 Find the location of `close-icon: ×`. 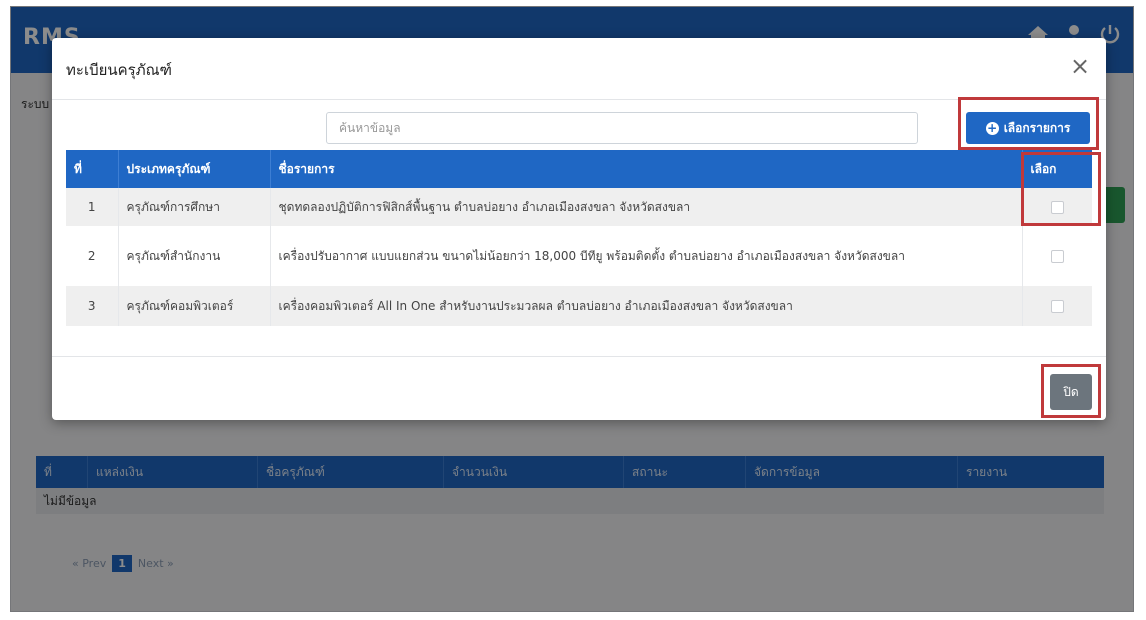

close-icon: × is located at coordinates (1080, 66).